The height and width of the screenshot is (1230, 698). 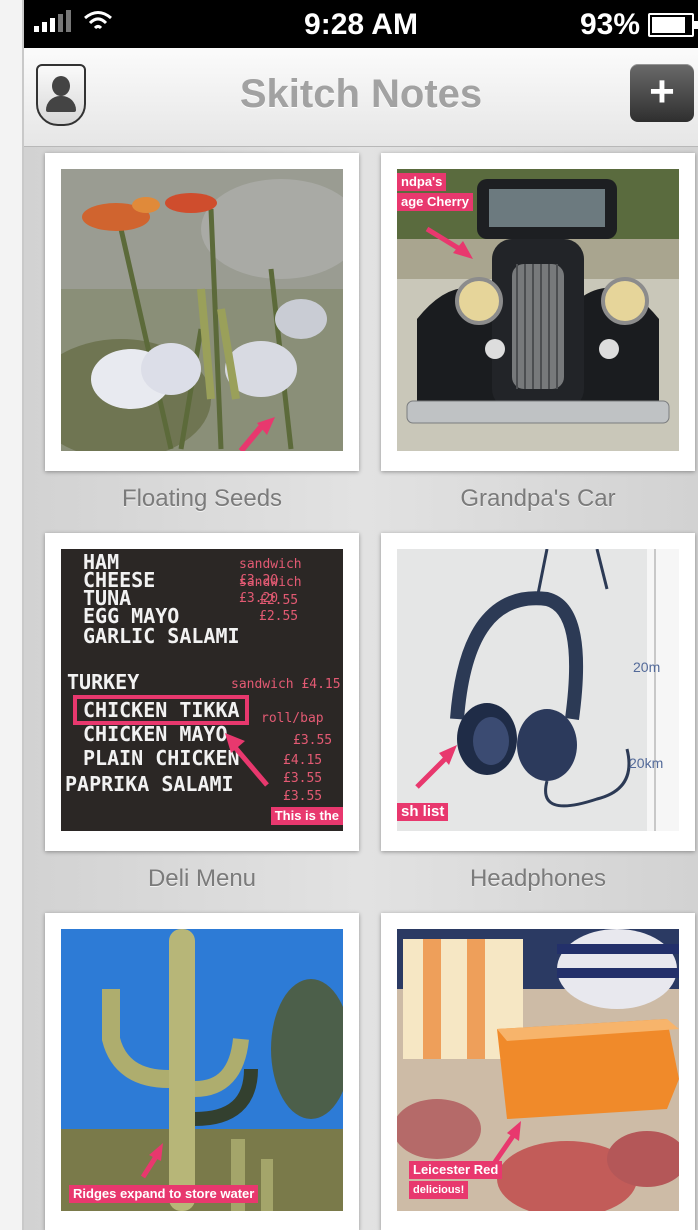 I want to click on note-thumbnail: Ridges expand to store water, so click(x=202, y=1070).